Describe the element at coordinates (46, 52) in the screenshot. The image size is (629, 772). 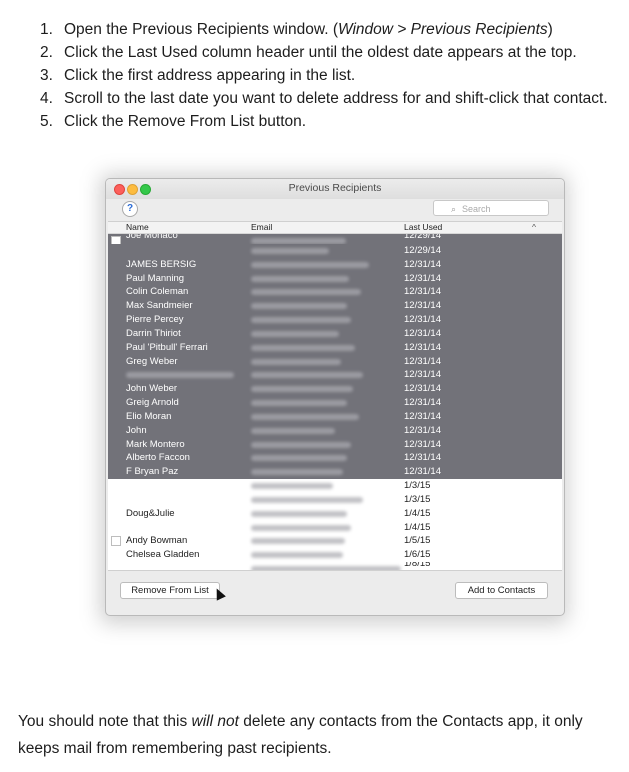
I see `step-number: 2.` at that location.